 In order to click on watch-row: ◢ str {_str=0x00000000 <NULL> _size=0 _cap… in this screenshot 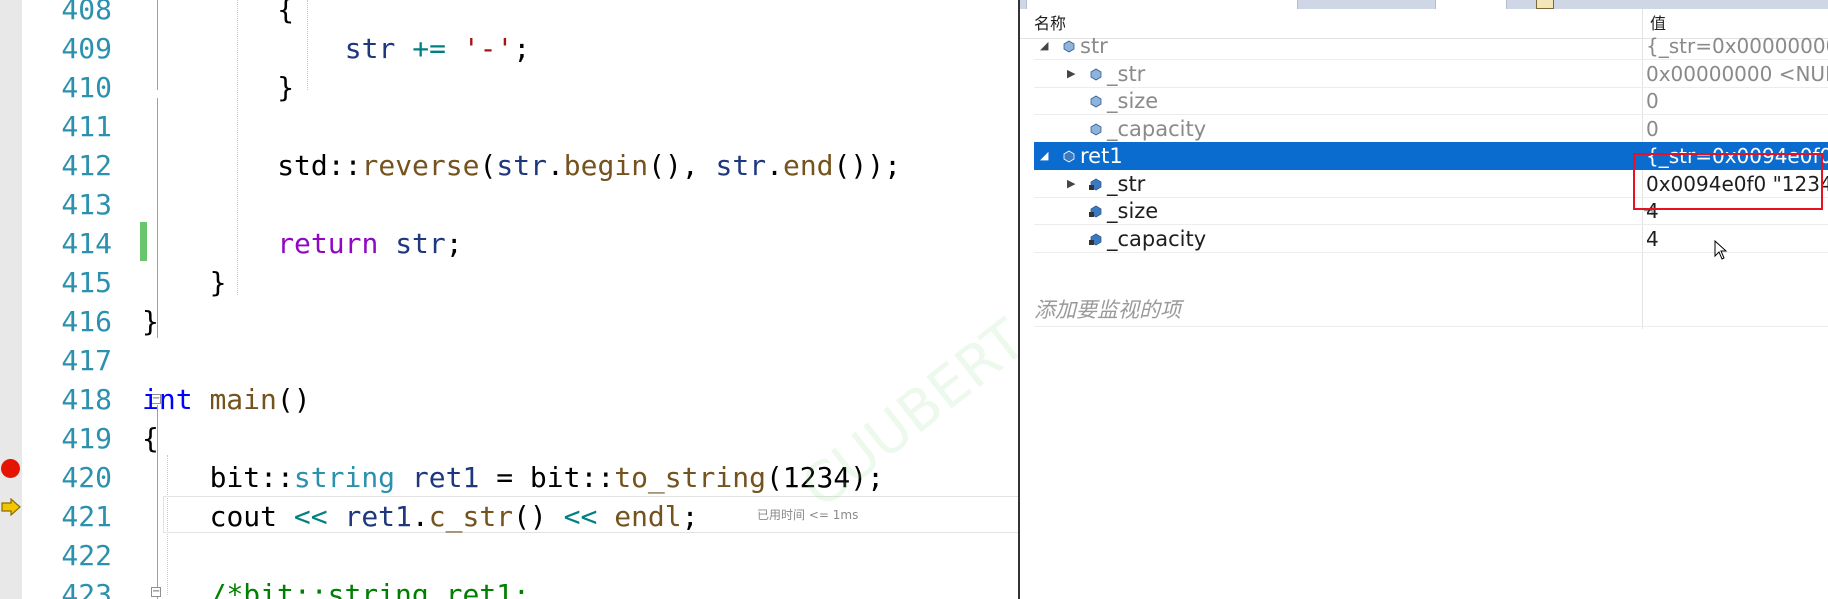, I will do `click(1431, 46)`.